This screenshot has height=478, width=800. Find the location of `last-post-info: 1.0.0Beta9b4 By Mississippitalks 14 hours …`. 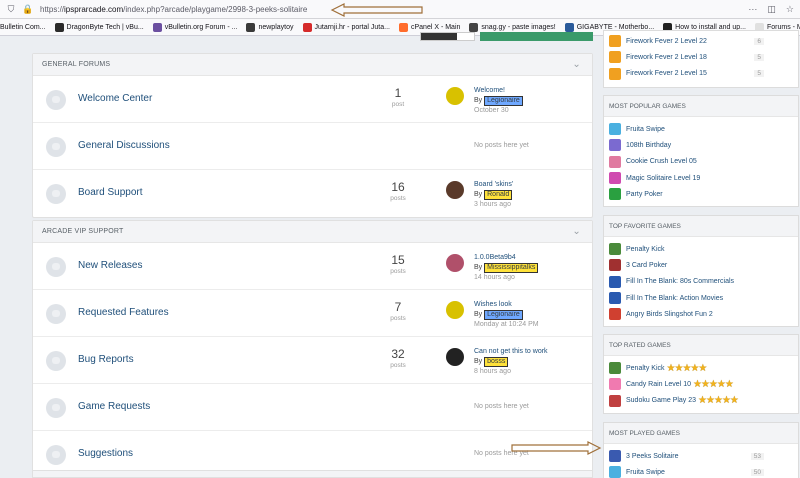

last-post-info: 1.0.0Beta9b4 By Mississippitalks 14 hours … is located at coordinates (506, 267).